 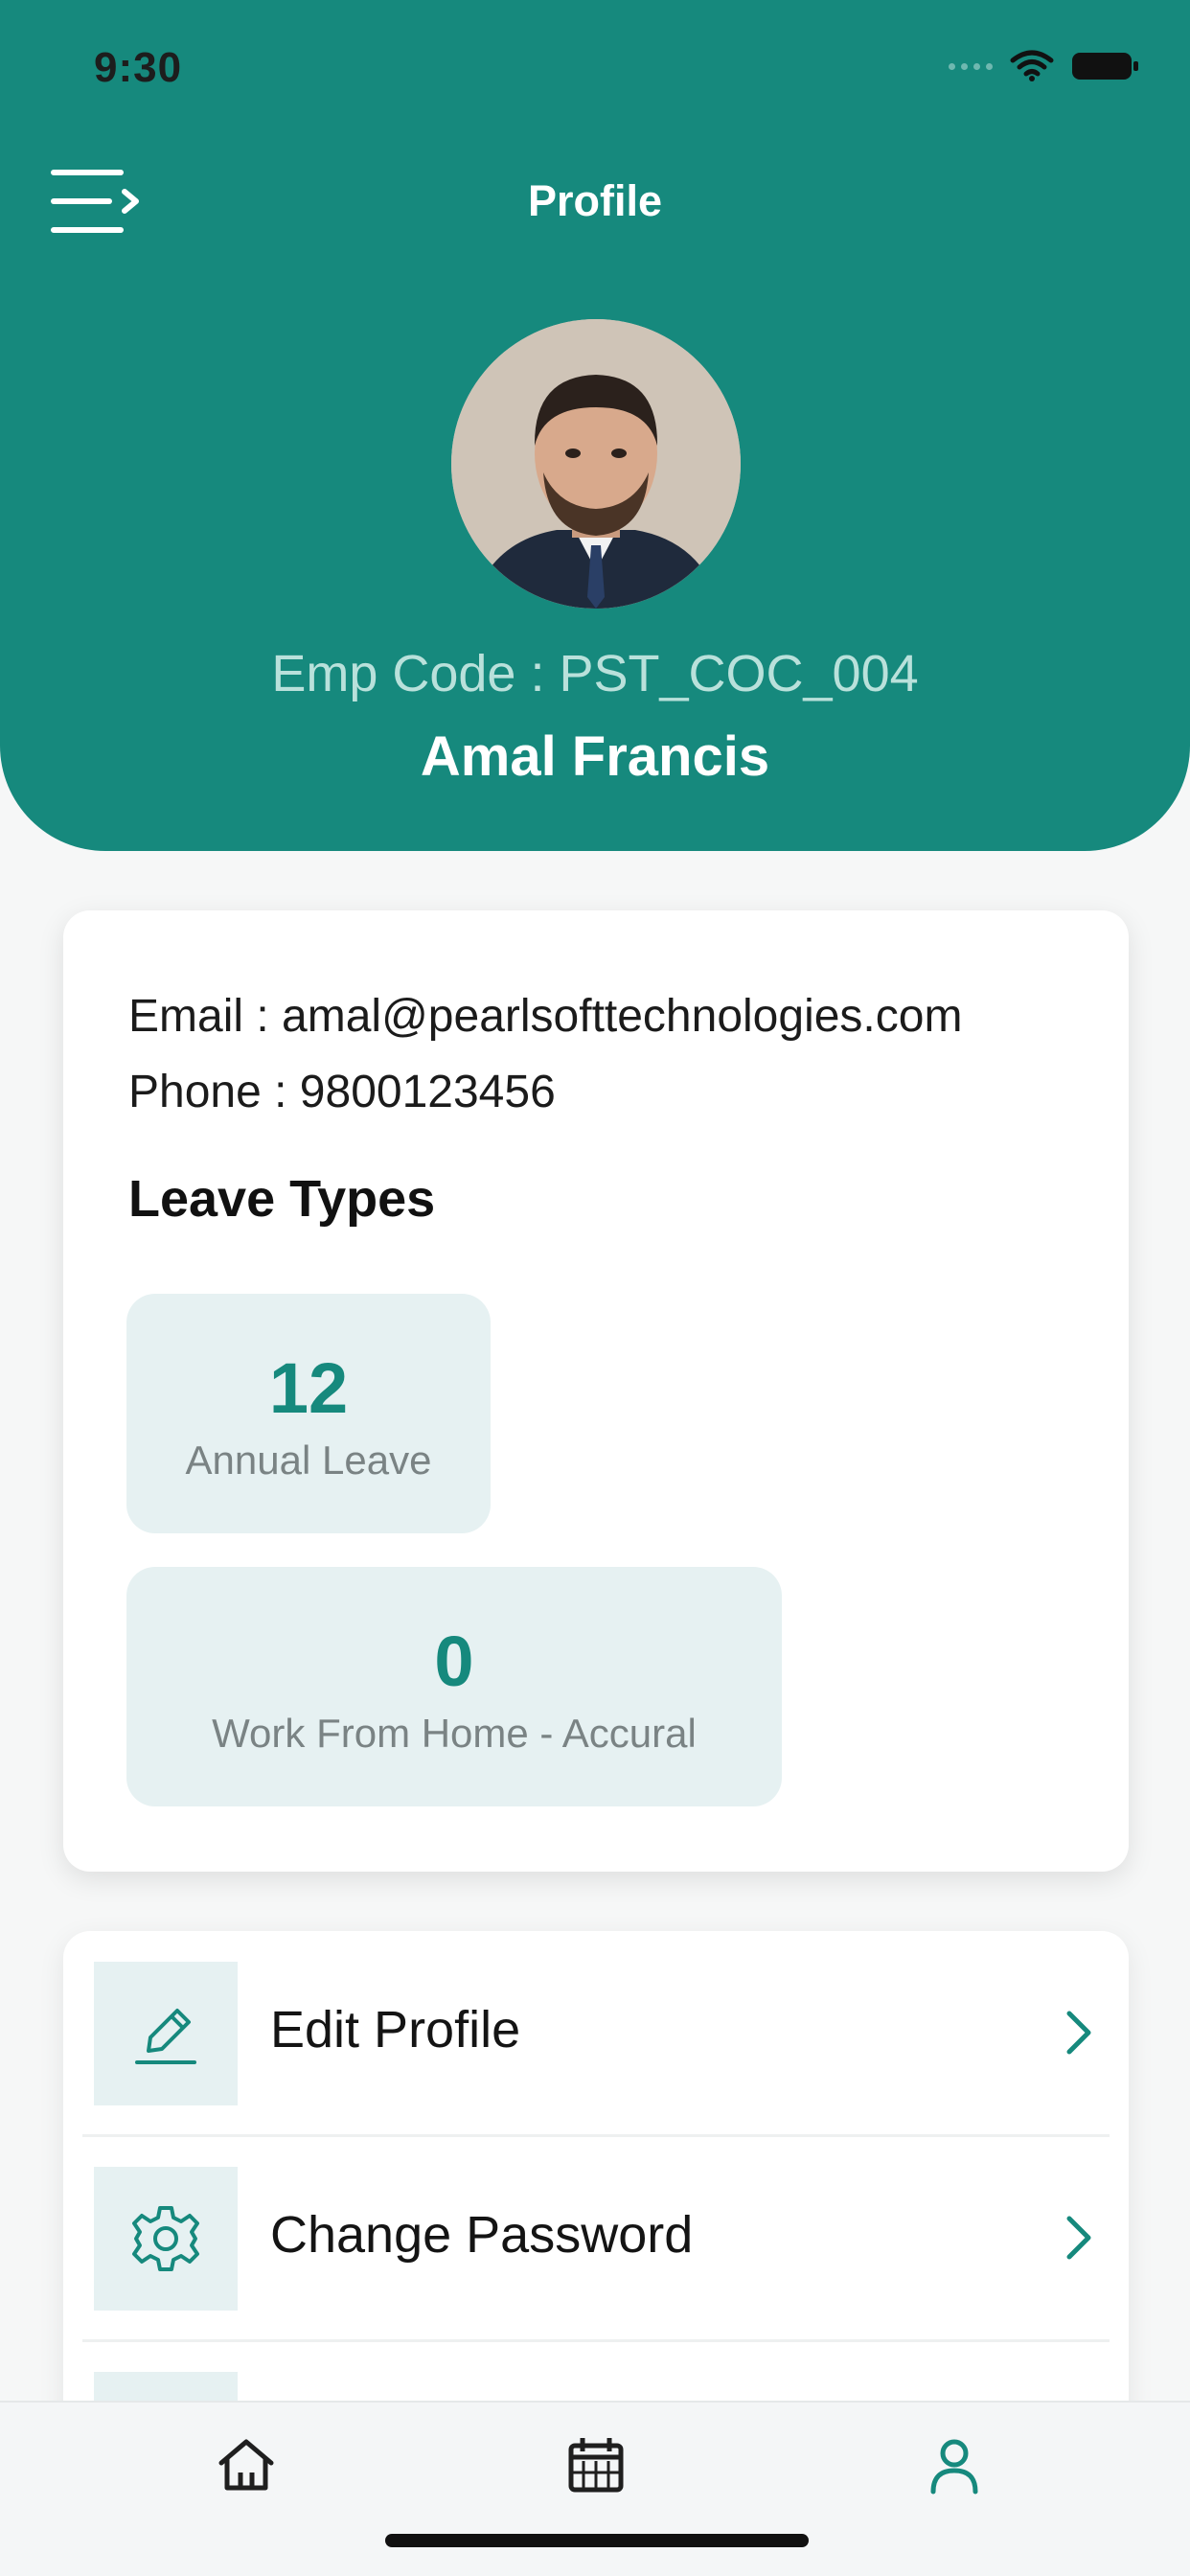 I want to click on leave-count: 12, so click(x=309, y=1388).